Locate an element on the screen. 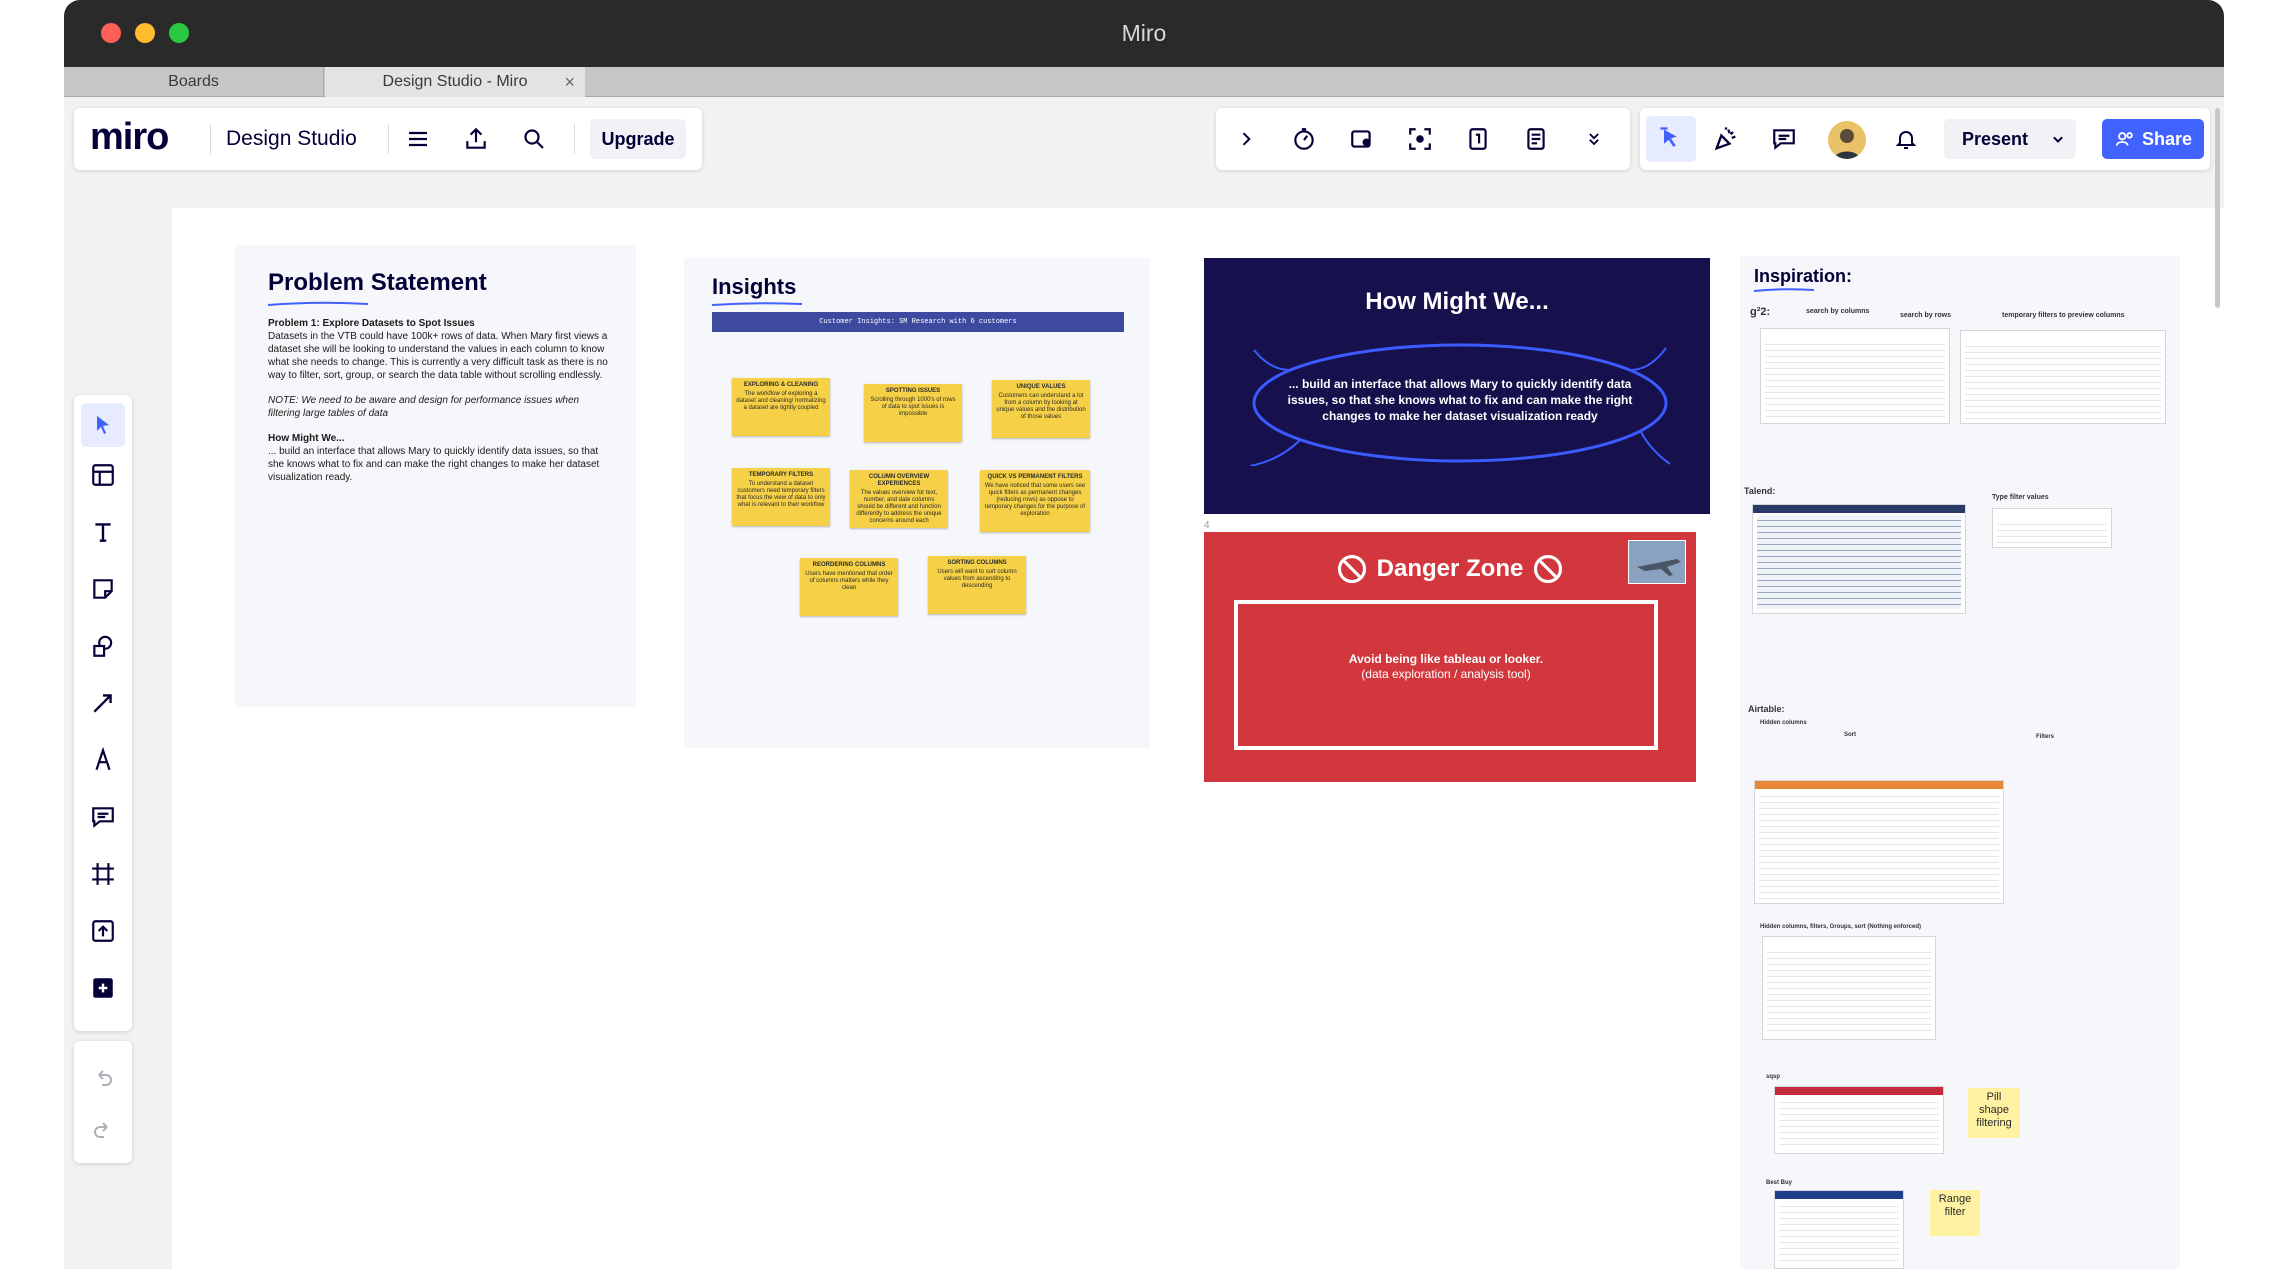  undo-icon is located at coordinates (103, 1079).